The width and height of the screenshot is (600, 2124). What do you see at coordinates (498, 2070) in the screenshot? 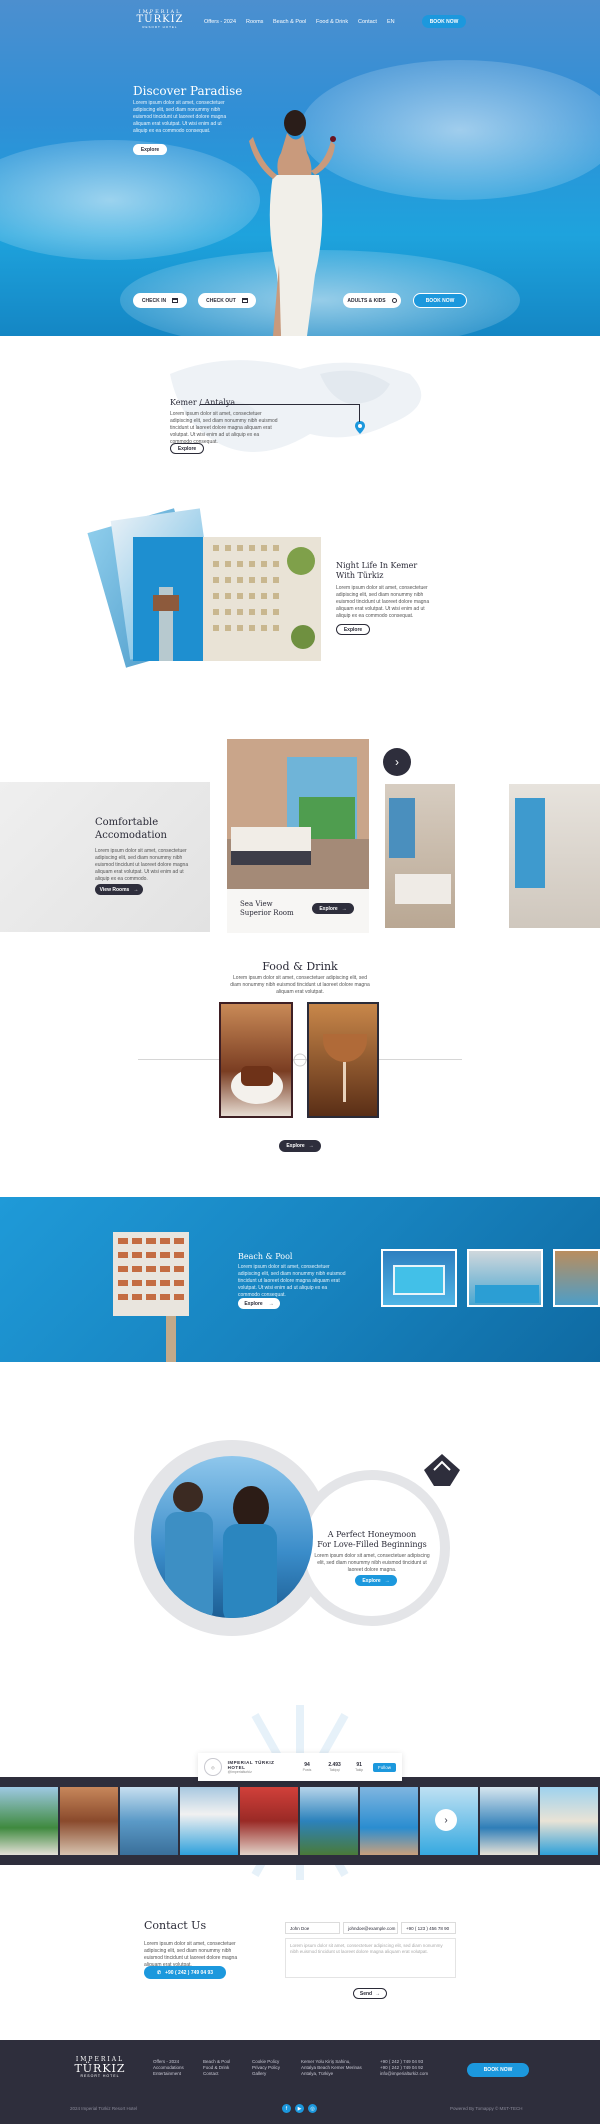
I see `footer-book-now-button: BOOK NOW` at bounding box center [498, 2070].